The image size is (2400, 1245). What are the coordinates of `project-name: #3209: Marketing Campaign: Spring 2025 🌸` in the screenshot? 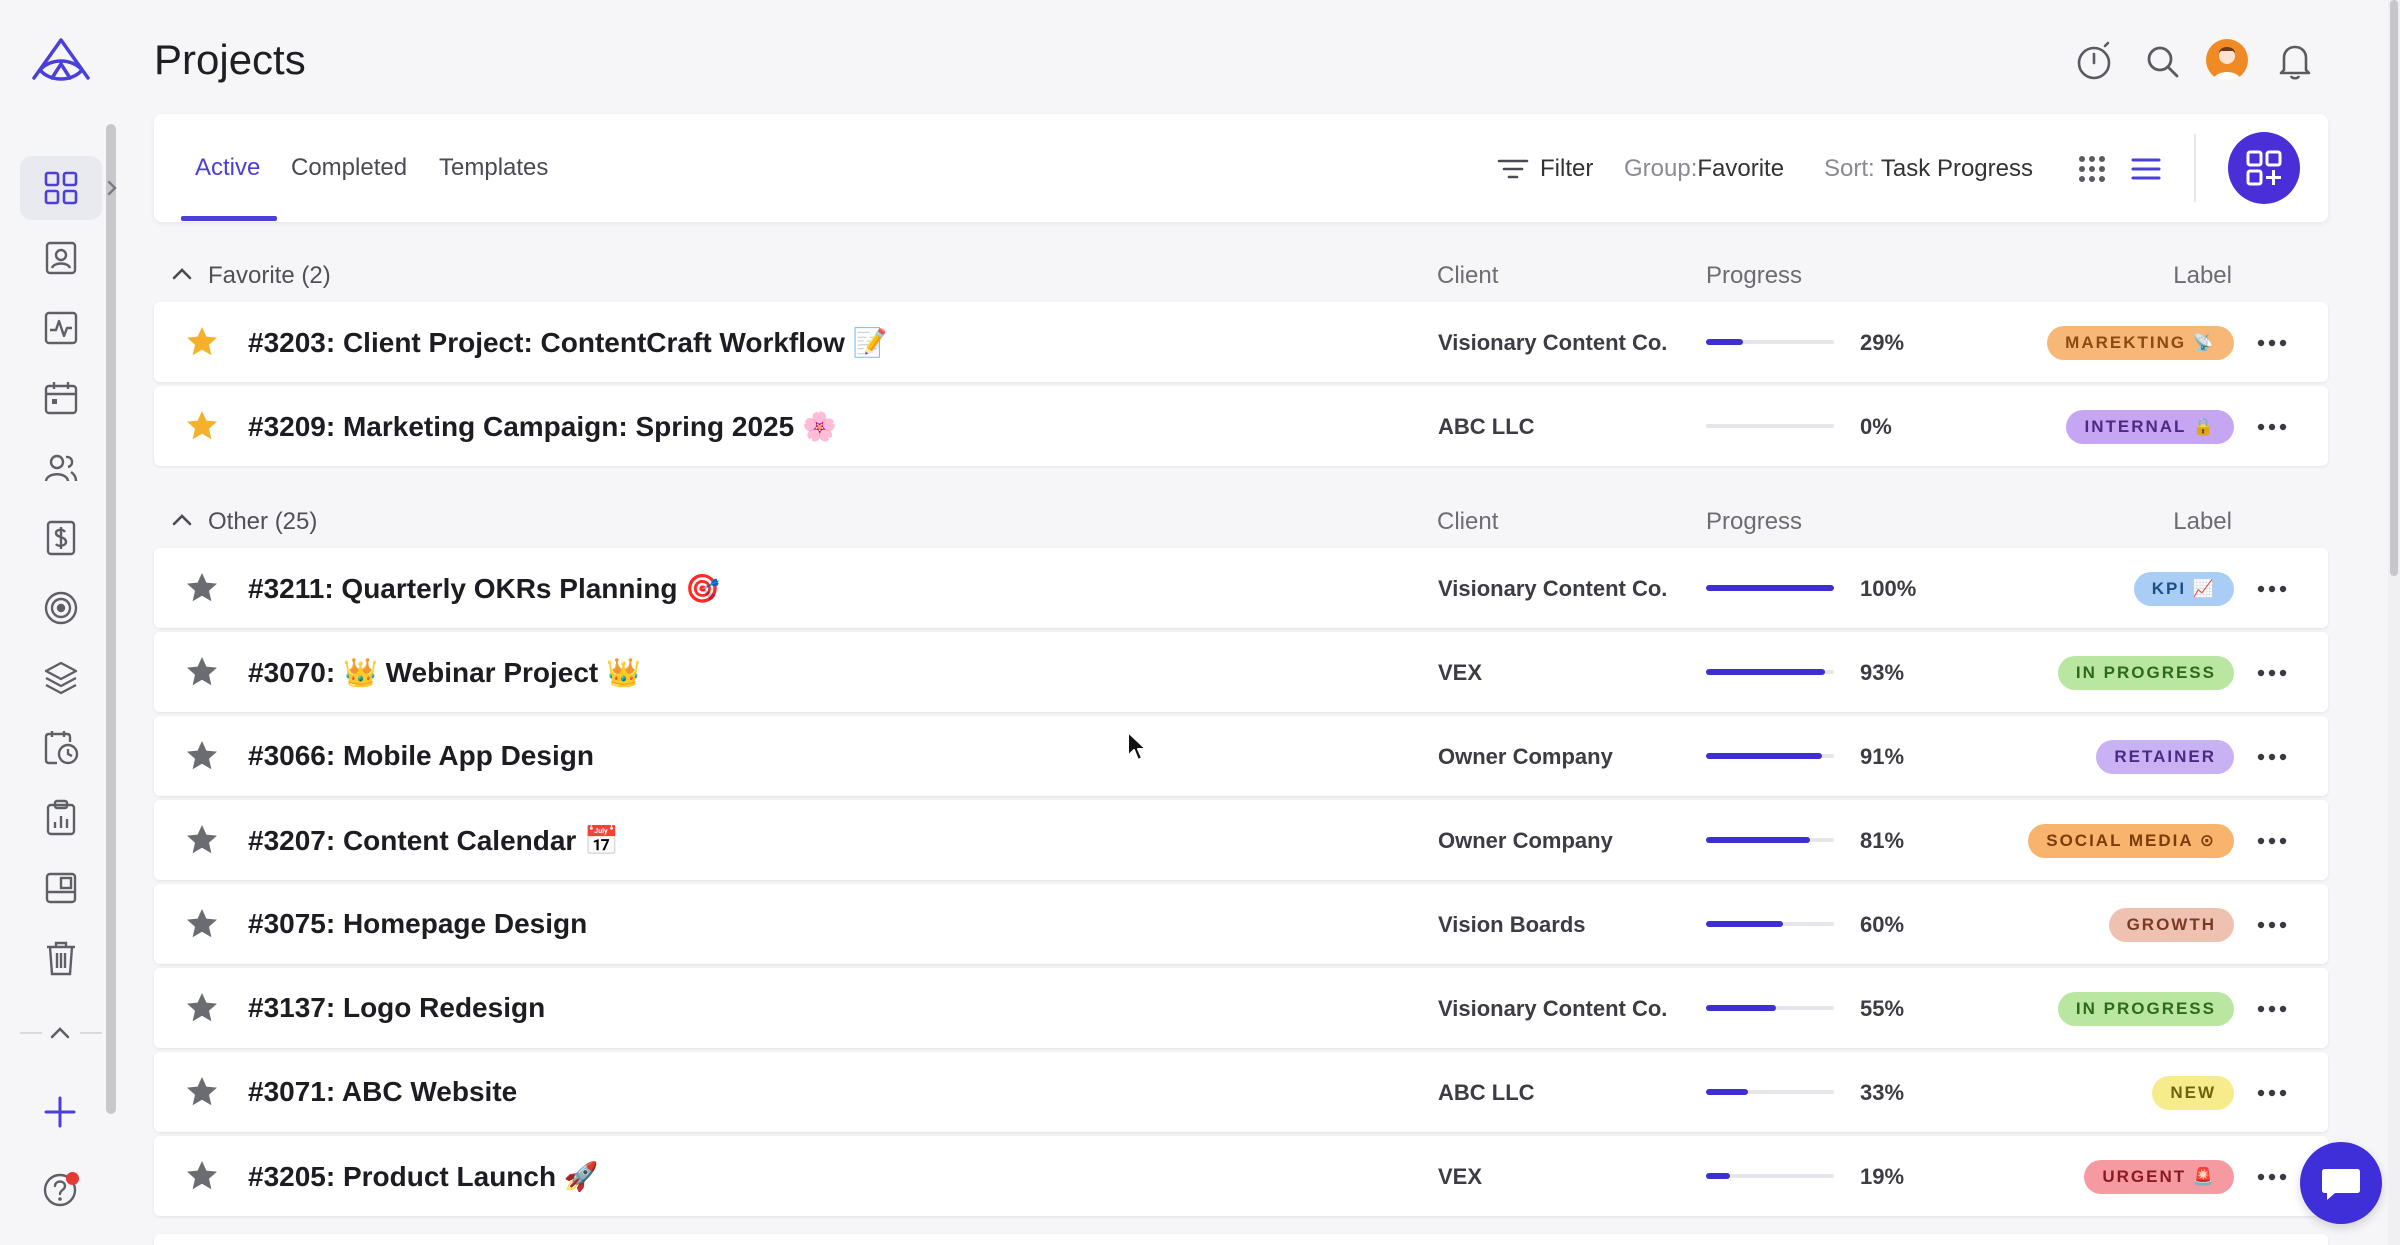 It's located at (542, 426).